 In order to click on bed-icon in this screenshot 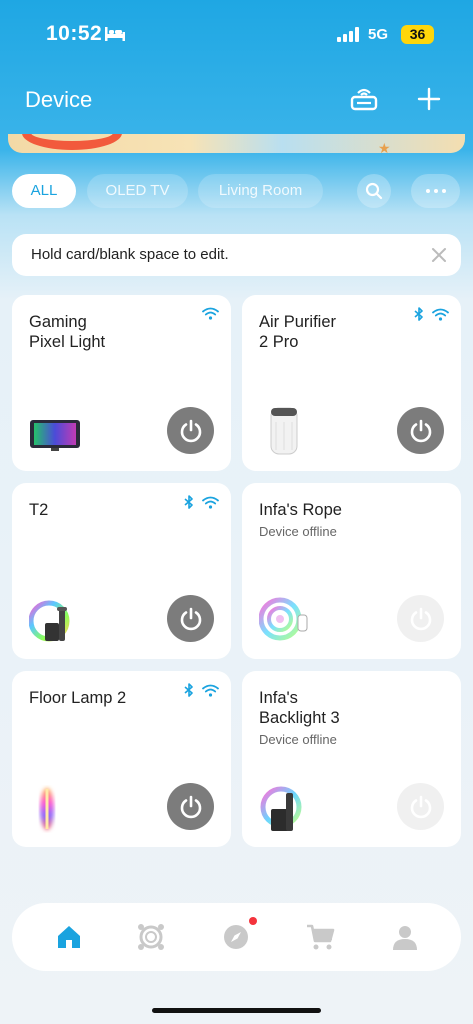, I will do `click(115, 34)`.